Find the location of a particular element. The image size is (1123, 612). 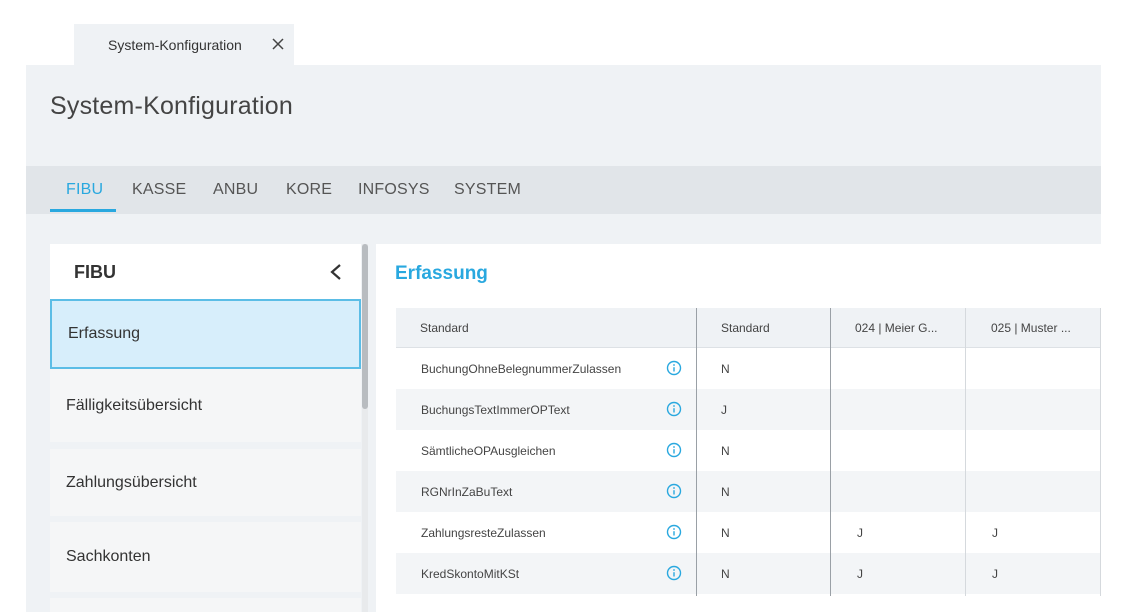

sidebar-item-label: Sachkonten is located at coordinates (108, 556).